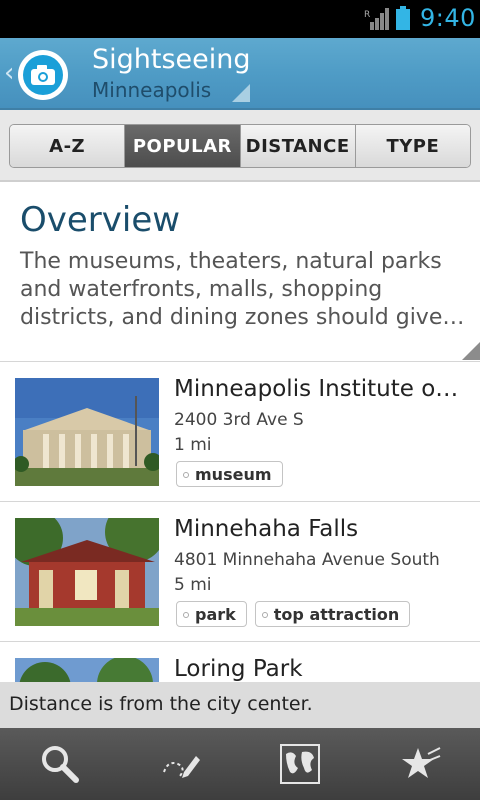 The width and height of the screenshot is (480, 800). Describe the element at coordinates (240, 19) in the screenshot. I see `status-bar: R 9:40` at that location.